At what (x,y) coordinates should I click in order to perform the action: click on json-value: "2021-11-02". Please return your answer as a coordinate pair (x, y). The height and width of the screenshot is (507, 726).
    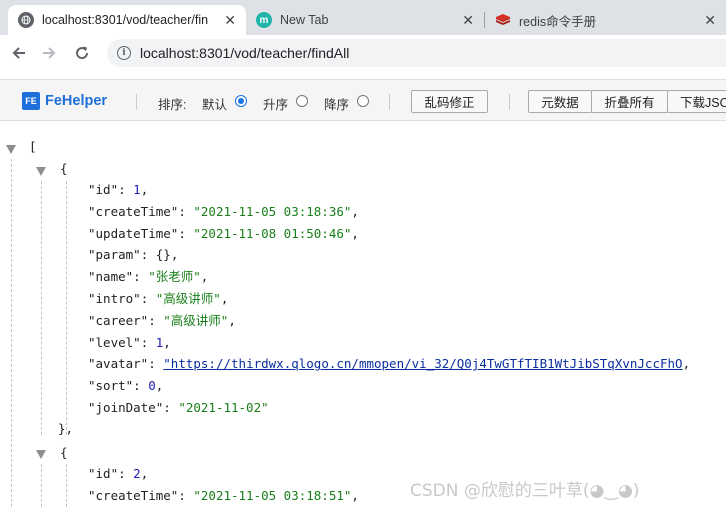
    Looking at the image, I should click on (223, 407).